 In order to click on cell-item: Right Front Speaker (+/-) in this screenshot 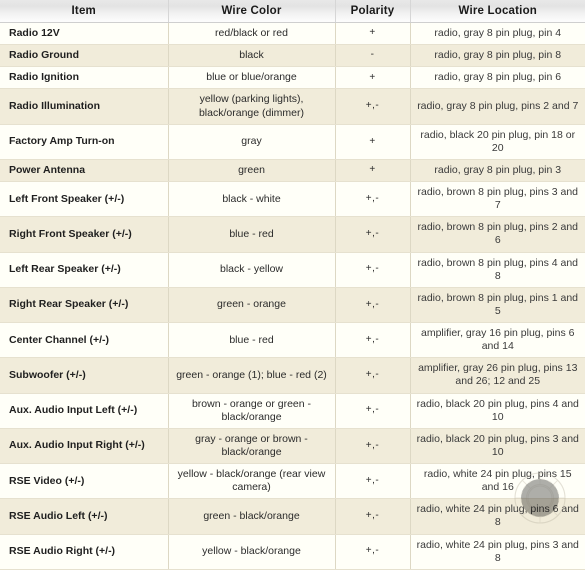, I will do `click(84, 234)`.